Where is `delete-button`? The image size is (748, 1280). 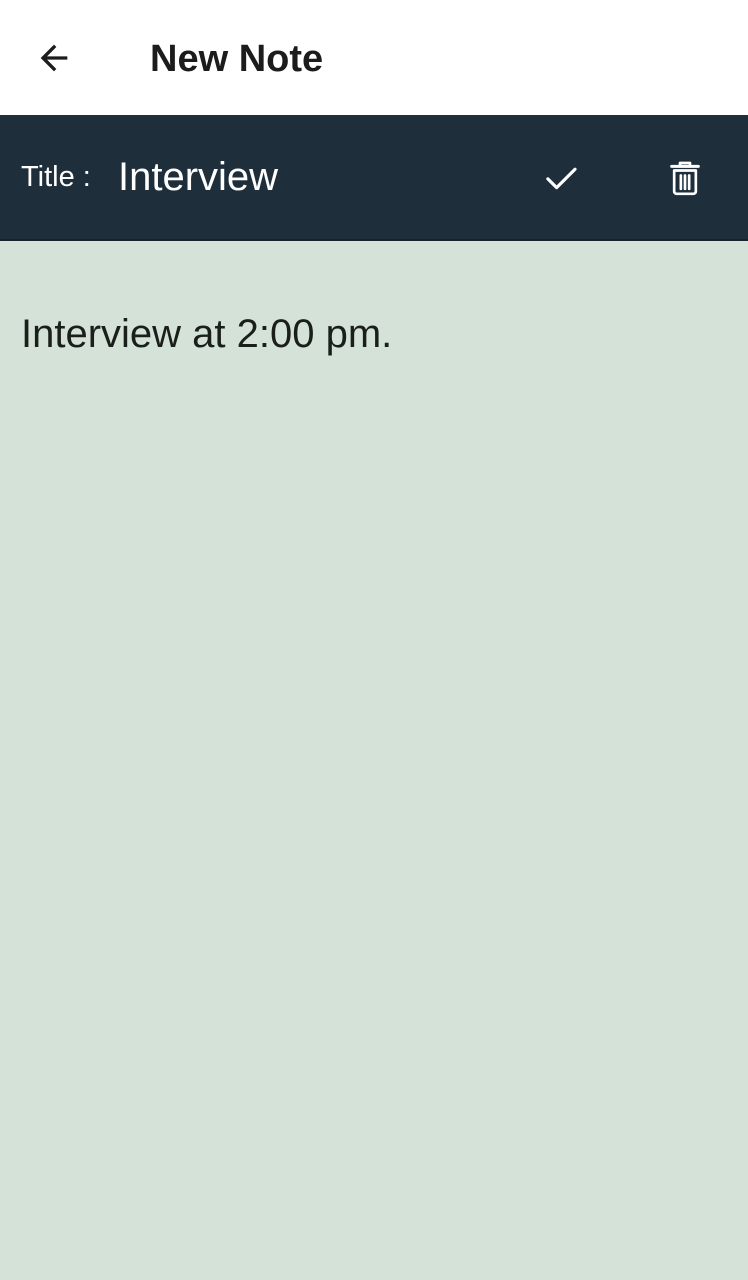 delete-button is located at coordinates (685, 178).